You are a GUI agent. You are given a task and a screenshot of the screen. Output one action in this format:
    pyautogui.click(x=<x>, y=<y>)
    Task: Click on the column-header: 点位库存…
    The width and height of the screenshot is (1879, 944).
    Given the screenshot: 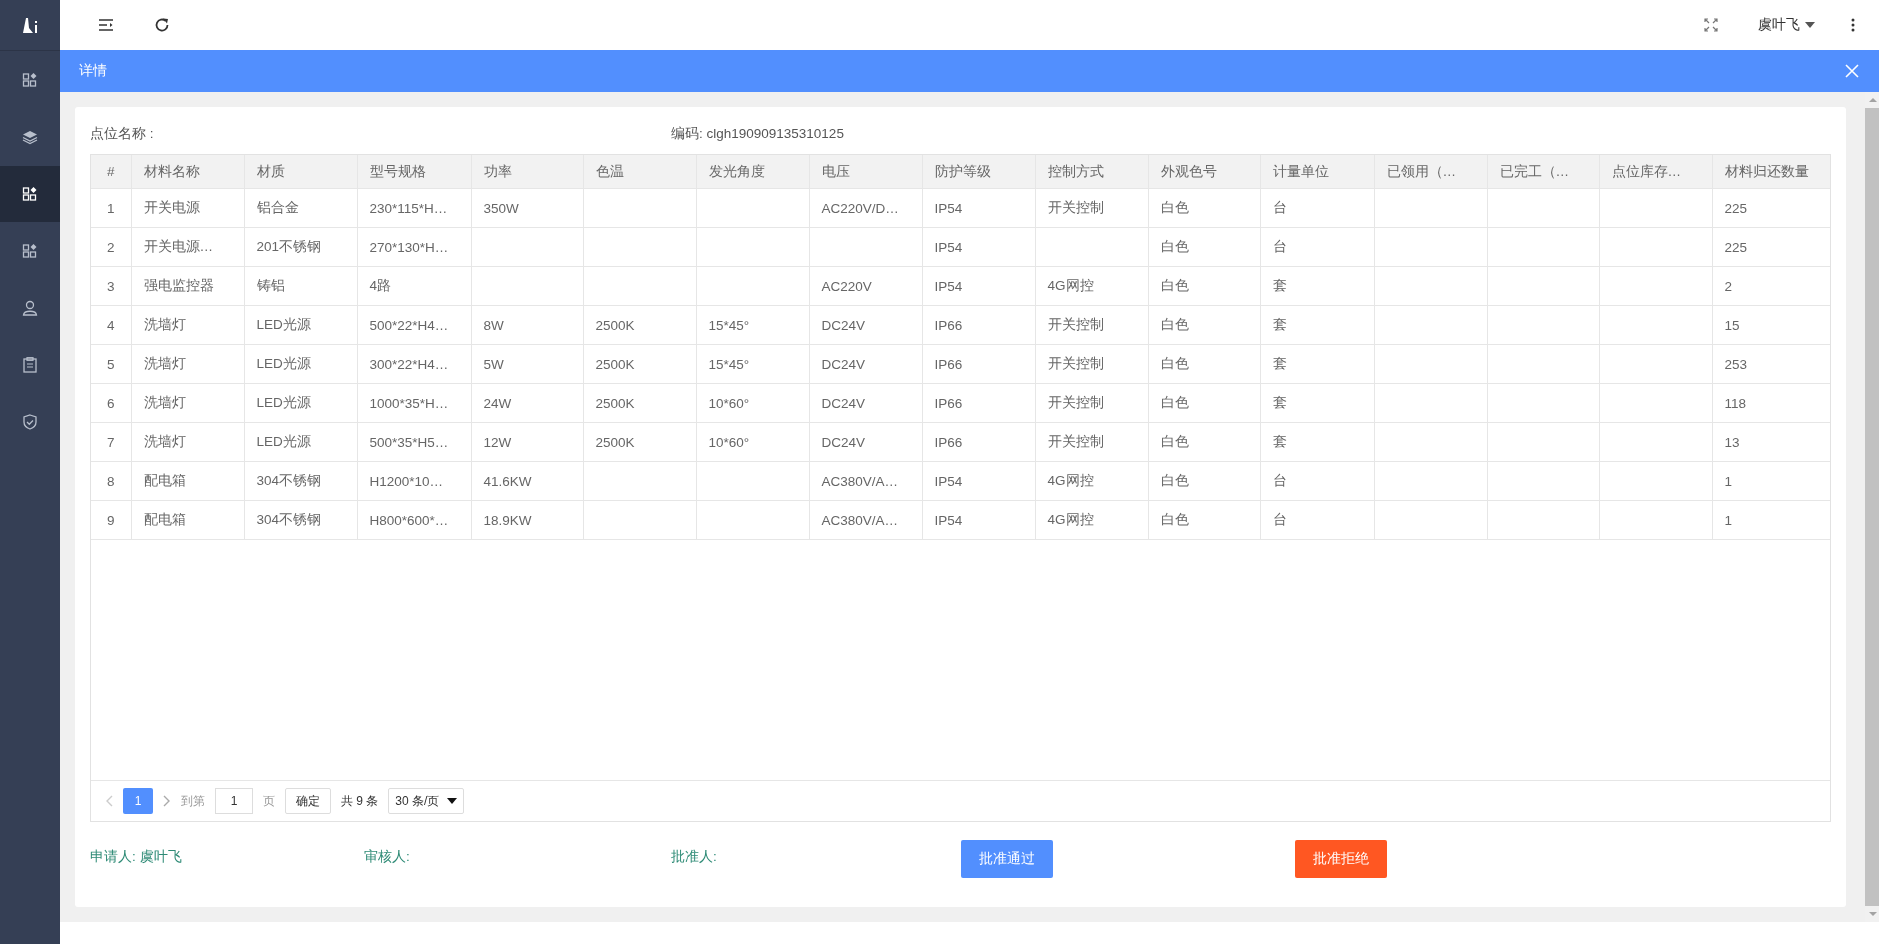 What is the action you would take?
    pyautogui.click(x=1655, y=172)
    